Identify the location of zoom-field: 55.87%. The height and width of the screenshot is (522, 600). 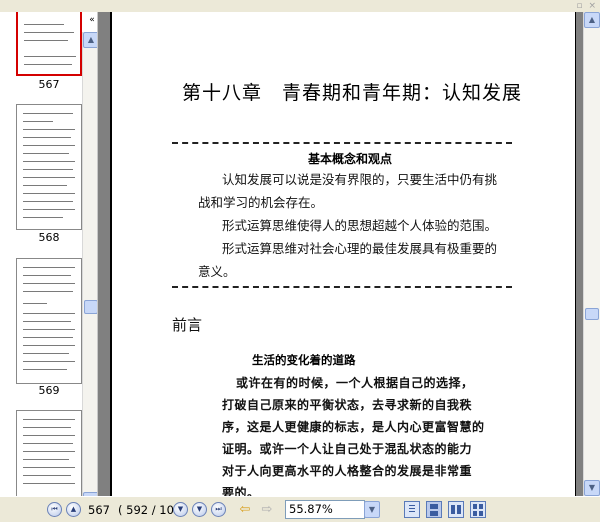
(325, 509).